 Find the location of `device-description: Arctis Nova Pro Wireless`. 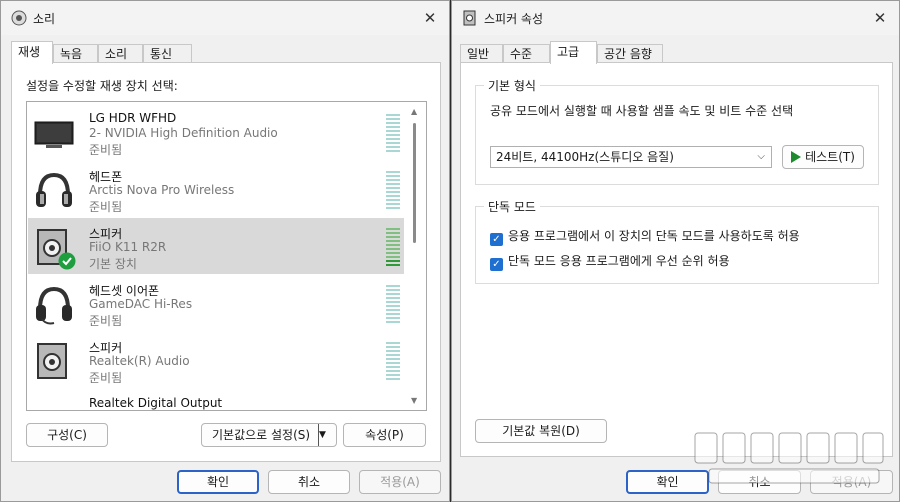

device-description: Arctis Nova Pro Wireless is located at coordinates (162, 190).